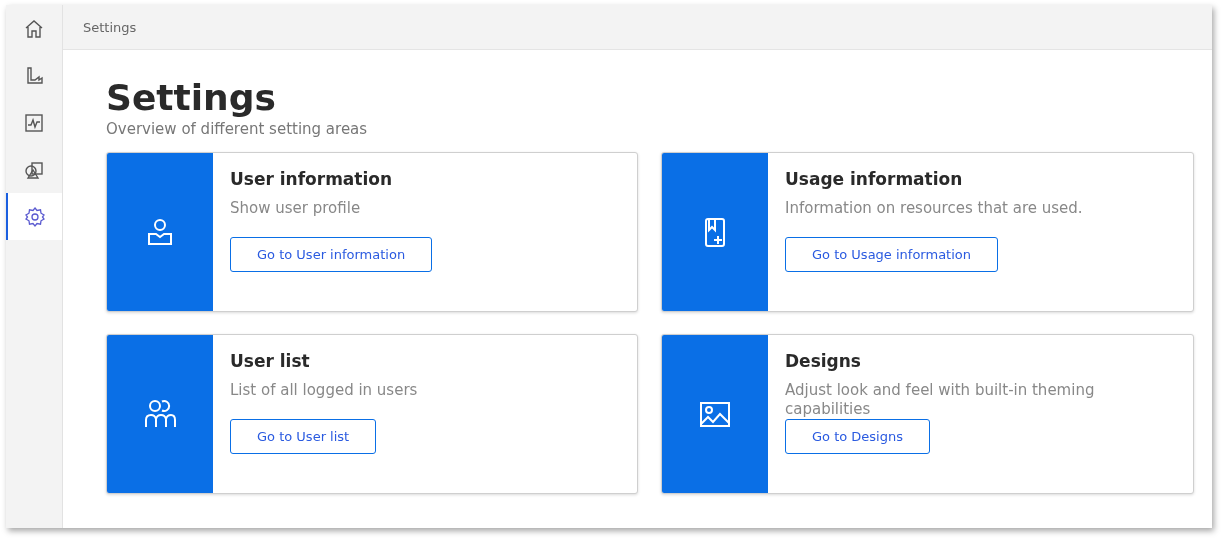  Describe the element at coordinates (34, 122) in the screenshot. I see `chart-icon` at that location.